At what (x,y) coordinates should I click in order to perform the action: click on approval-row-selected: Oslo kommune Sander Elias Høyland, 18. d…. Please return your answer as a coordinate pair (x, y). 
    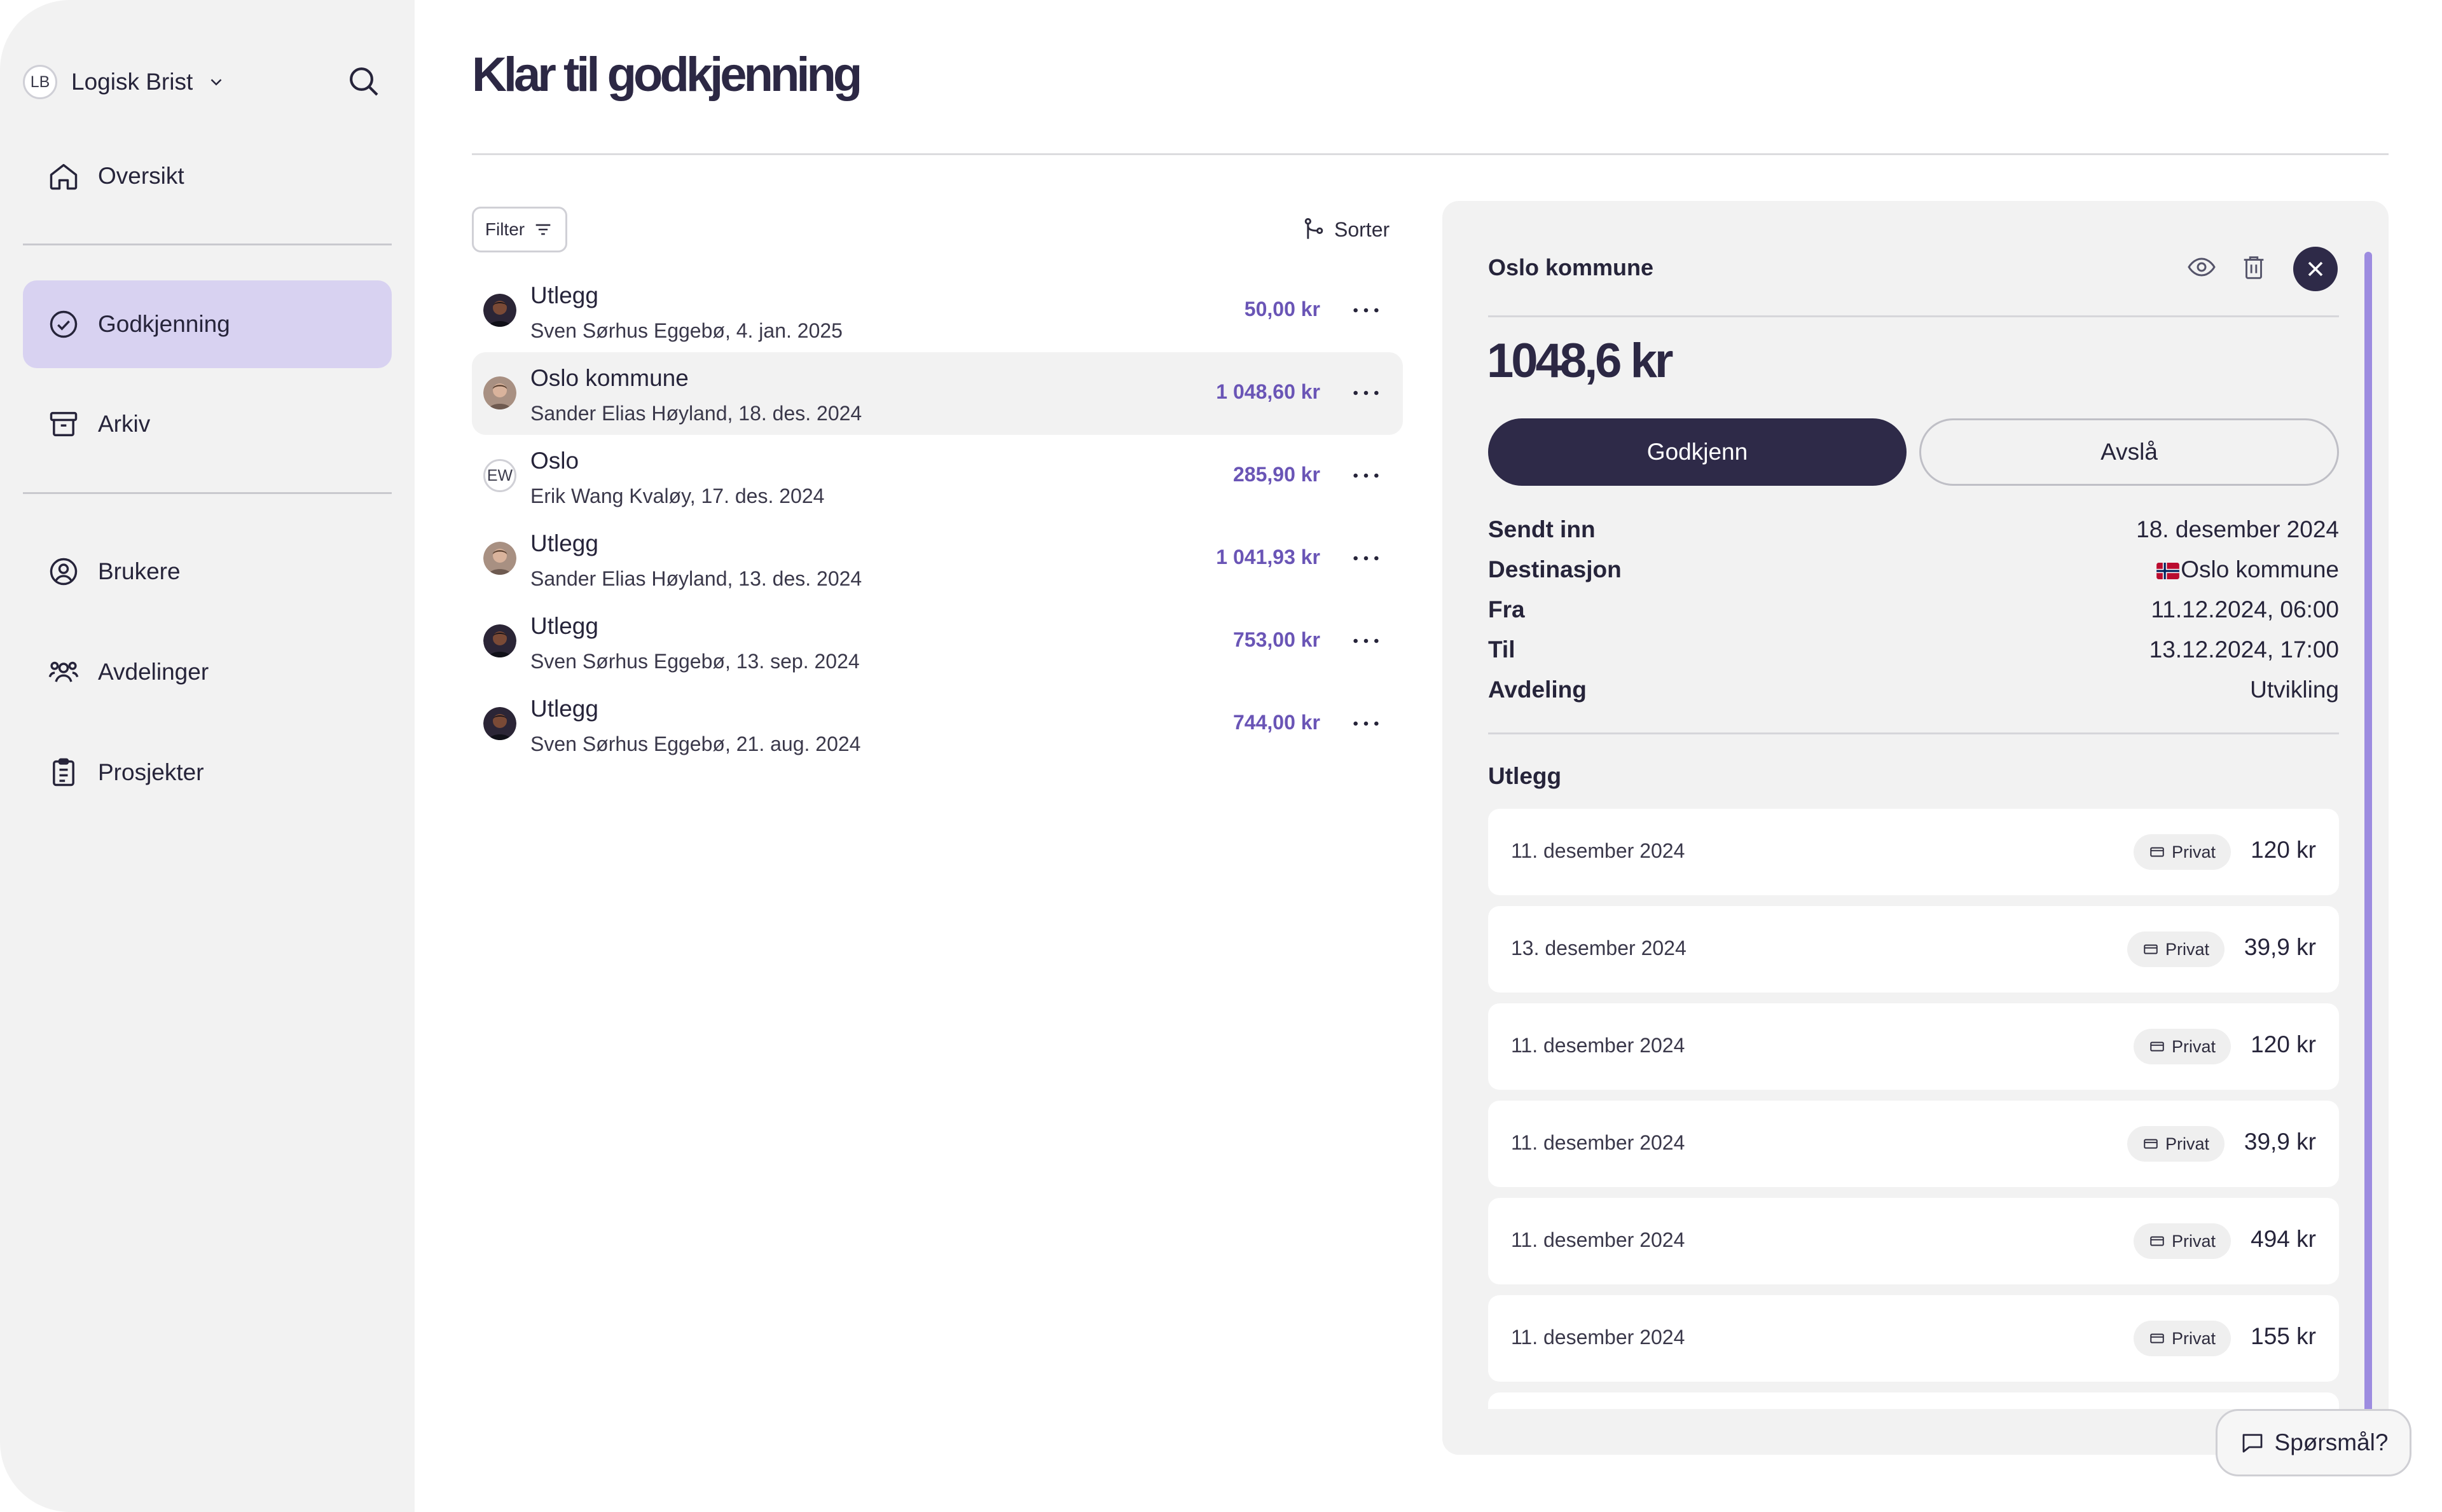
    Looking at the image, I should click on (937, 393).